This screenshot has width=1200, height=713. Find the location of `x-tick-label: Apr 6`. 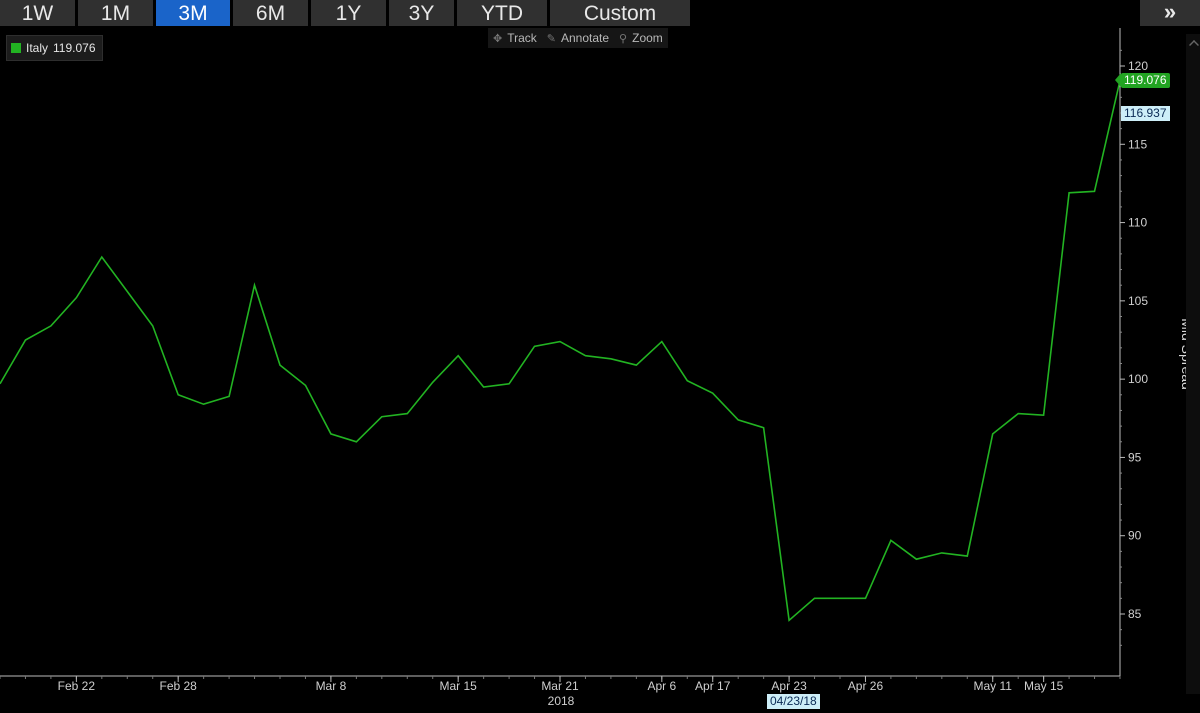

x-tick-label: Apr 6 is located at coordinates (661, 686).